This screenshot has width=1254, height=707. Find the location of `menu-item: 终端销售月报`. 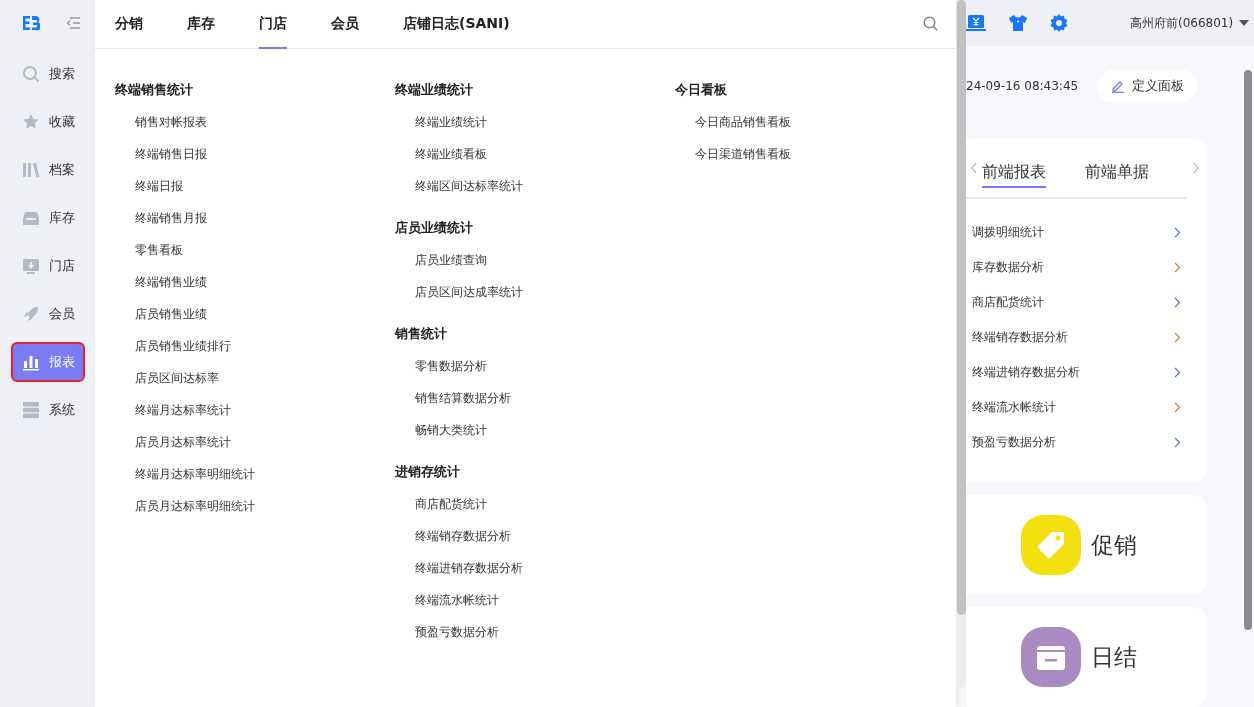

menu-item: 终端销售月报 is located at coordinates (171, 218).